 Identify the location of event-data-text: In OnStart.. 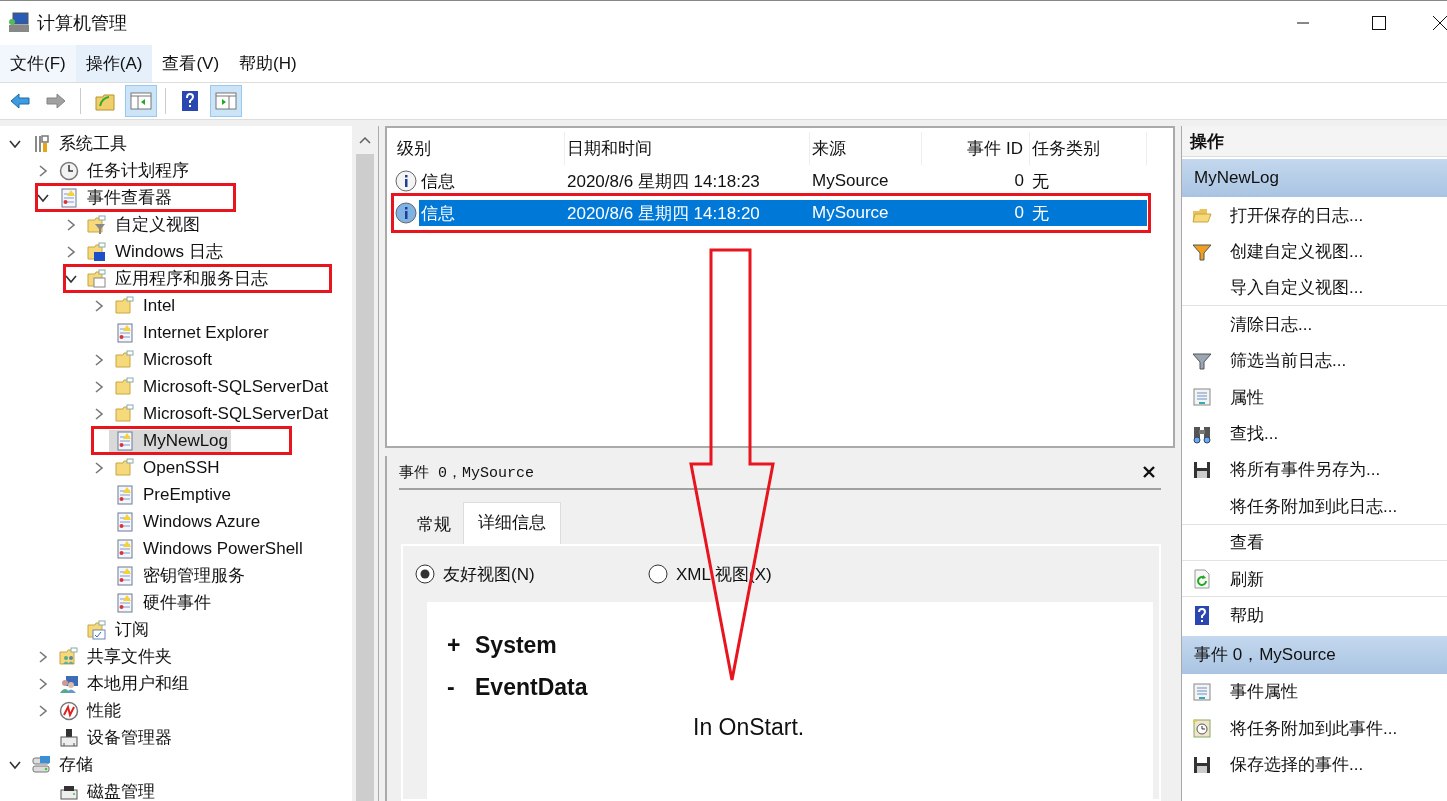
(749, 727).